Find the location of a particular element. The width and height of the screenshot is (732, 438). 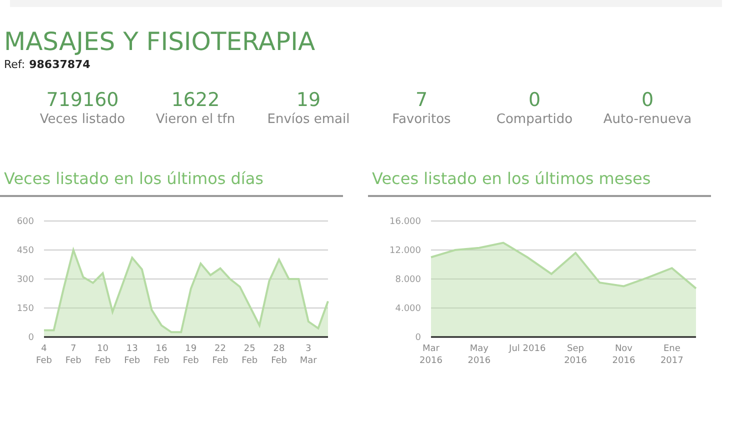

x-axis-label: Mar 2016 is located at coordinates (431, 355).